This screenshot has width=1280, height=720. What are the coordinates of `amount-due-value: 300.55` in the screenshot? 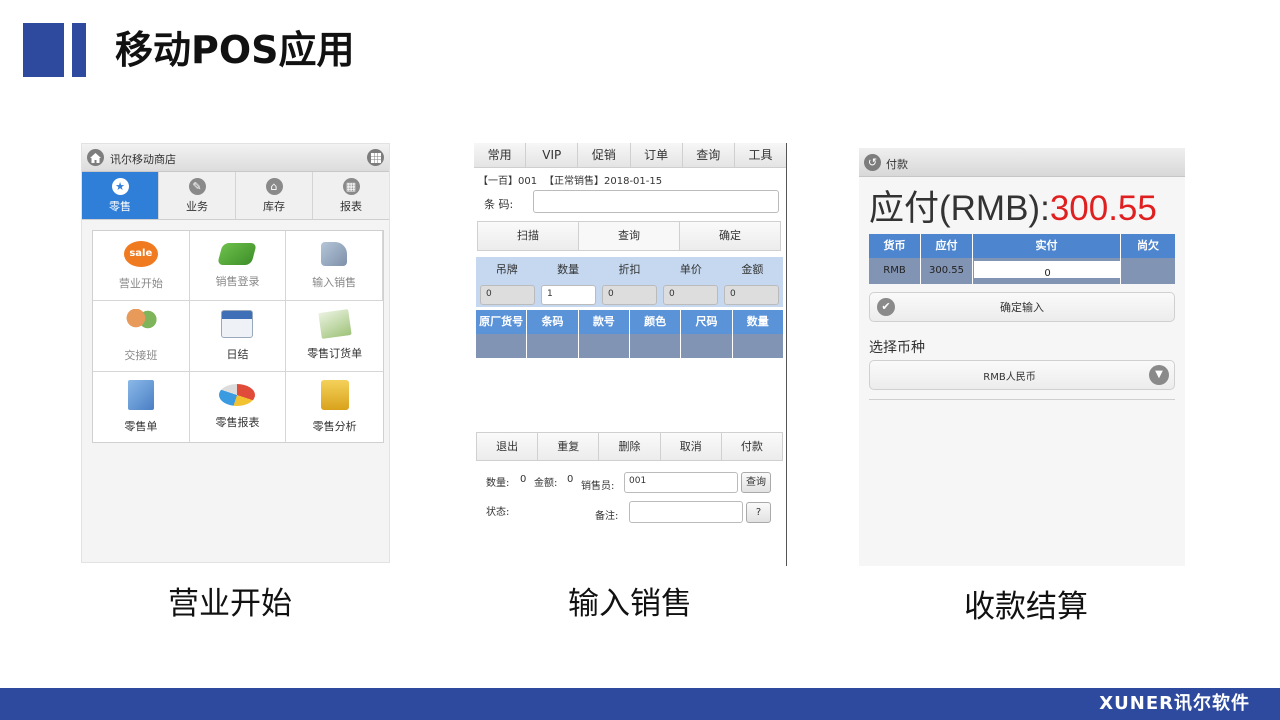 It's located at (1103, 208).